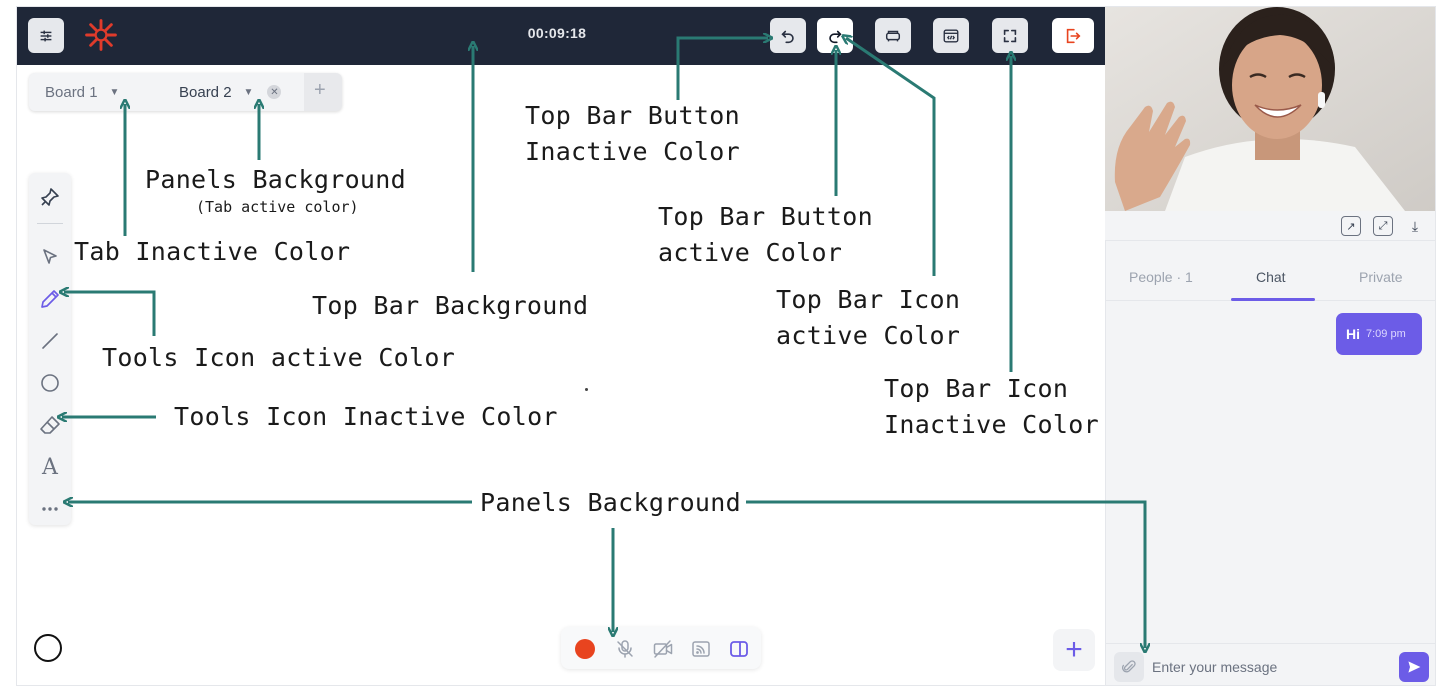 The image size is (1450, 700). What do you see at coordinates (50, 341) in the screenshot?
I see `line-icon` at bounding box center [50, 341].